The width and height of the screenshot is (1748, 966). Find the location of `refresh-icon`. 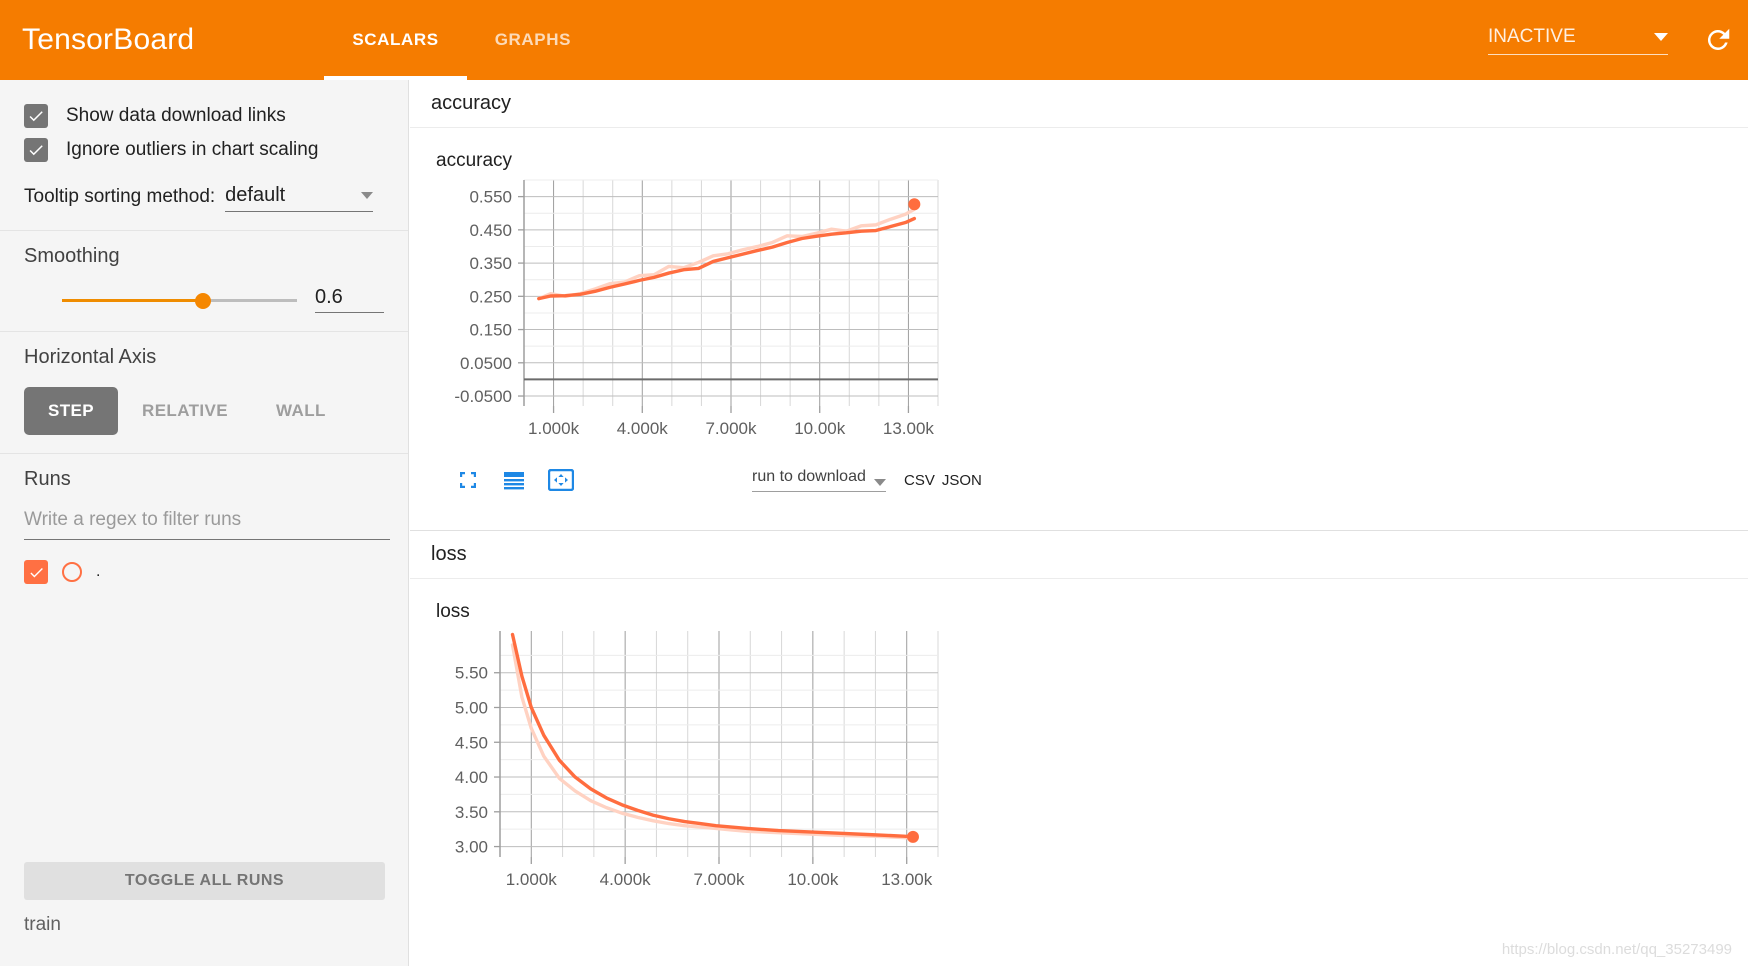

refresh-icon is located at coordinates (1718, 39).